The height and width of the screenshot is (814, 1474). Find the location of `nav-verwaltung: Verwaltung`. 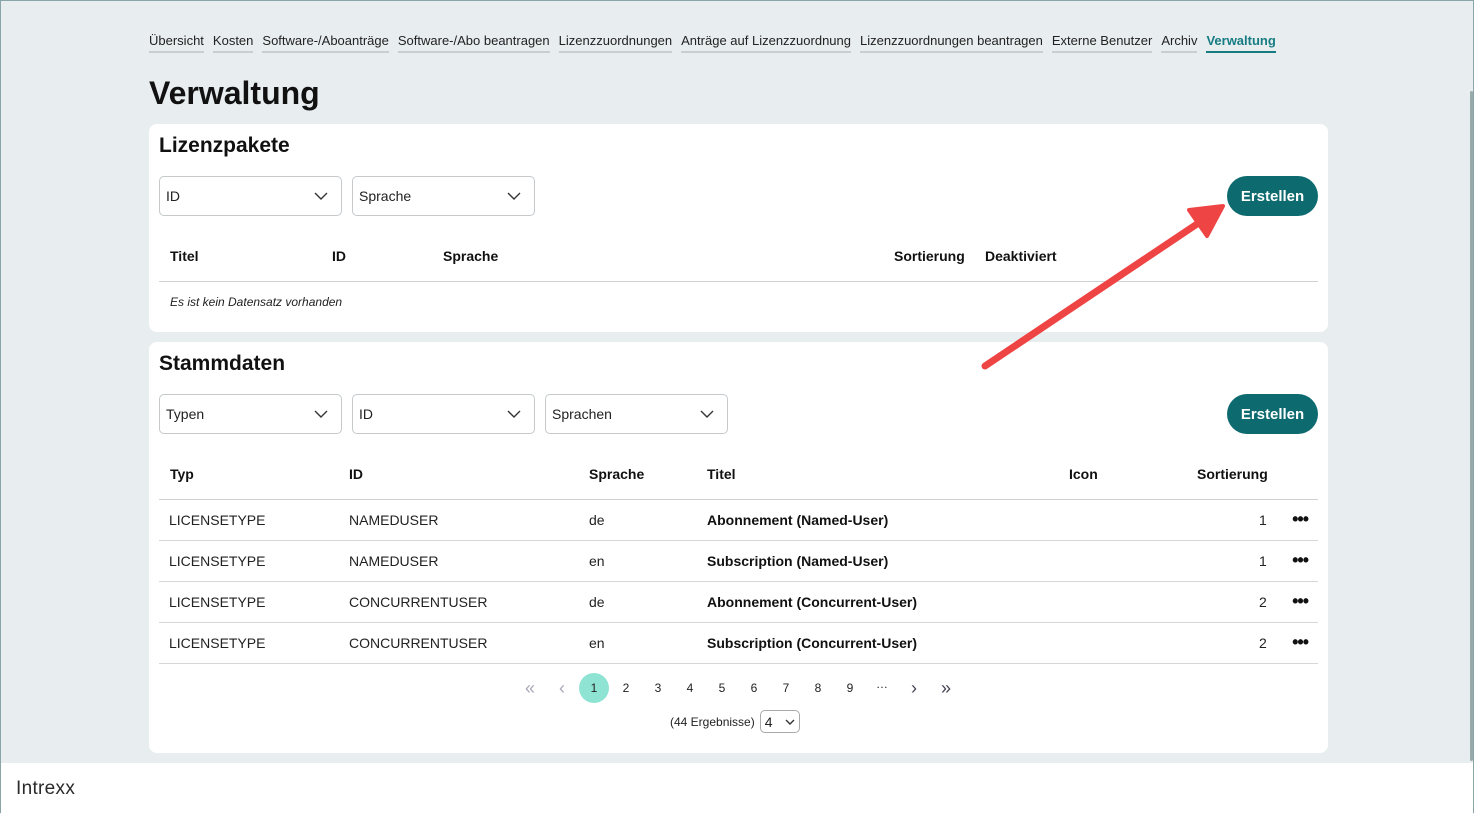

nav-verwaltung: Verwaltung is located at coordinates (1241, 43).